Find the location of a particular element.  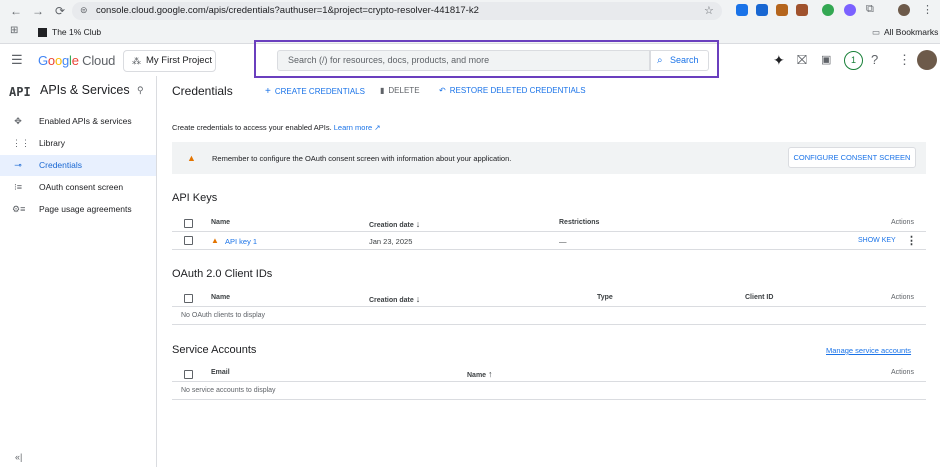

back-icon: ← is located at coordinates (16, 11).